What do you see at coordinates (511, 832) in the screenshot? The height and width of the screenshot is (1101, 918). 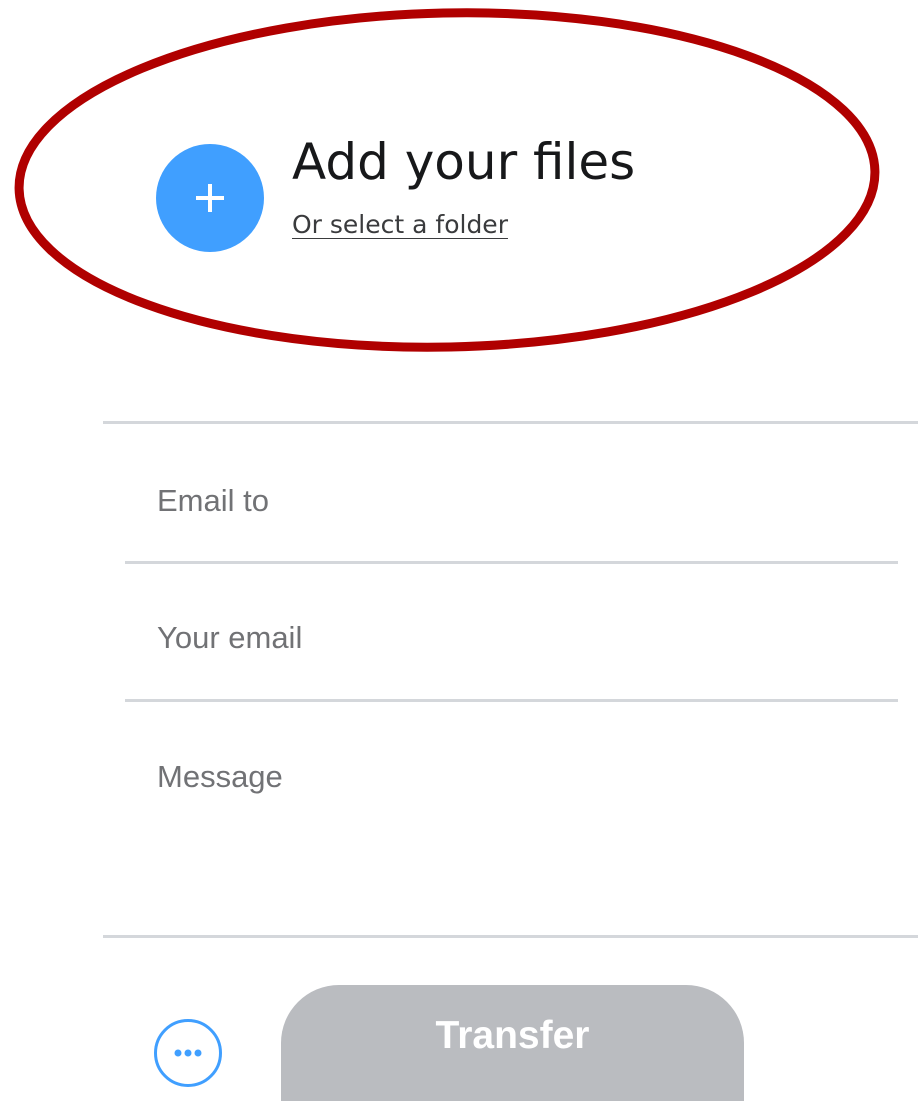 I see `message-field` at bounding box center [511, 832].